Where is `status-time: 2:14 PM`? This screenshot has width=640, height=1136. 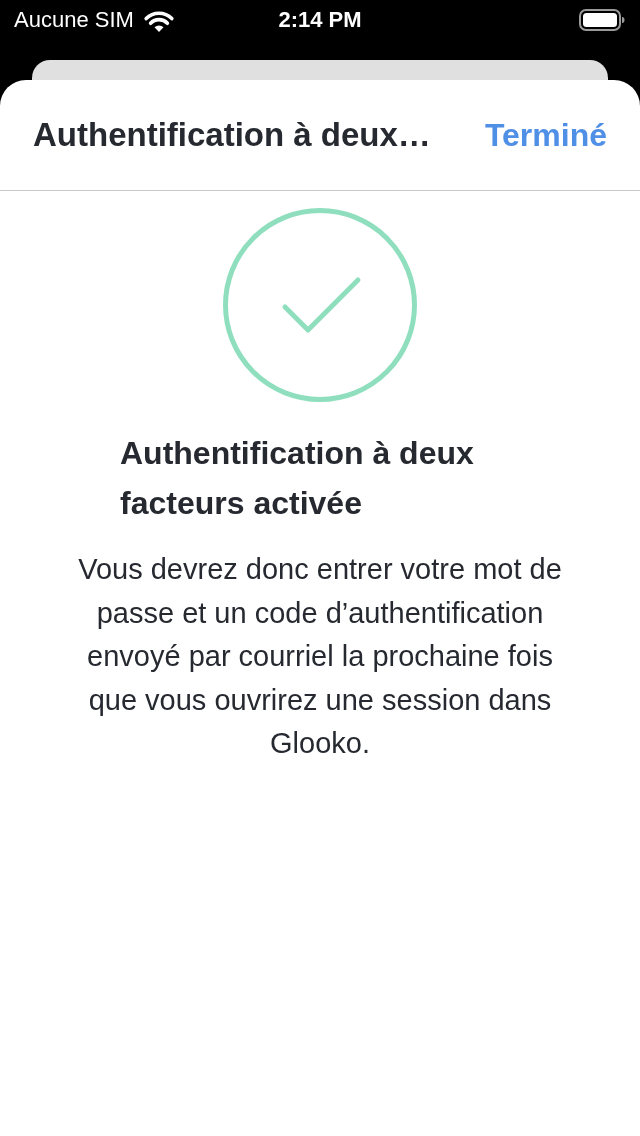
status-time: 2:14 PM is located at coordinates (320, 20).